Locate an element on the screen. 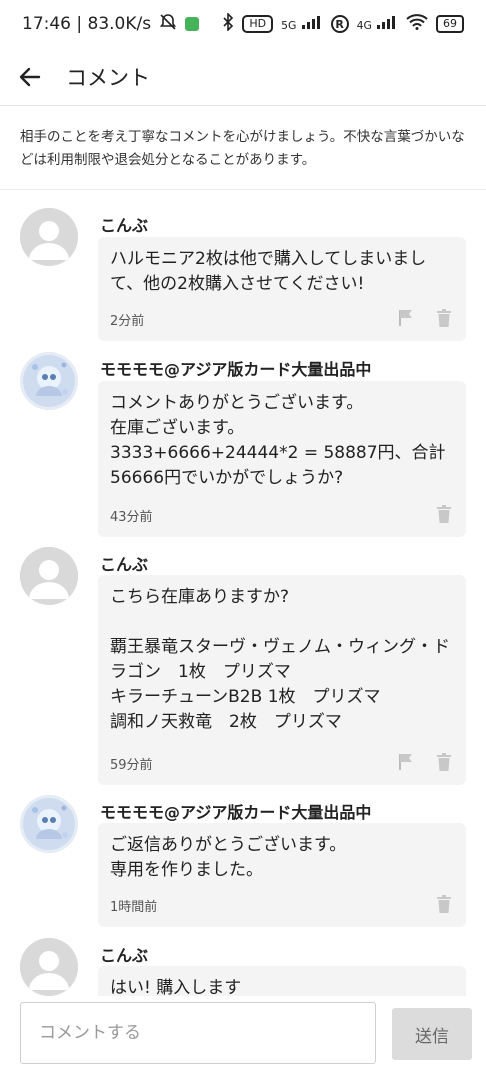 The height and width of the screenshot is (1080, 486). hd-badge: HD is located at coordinates (258, 24).